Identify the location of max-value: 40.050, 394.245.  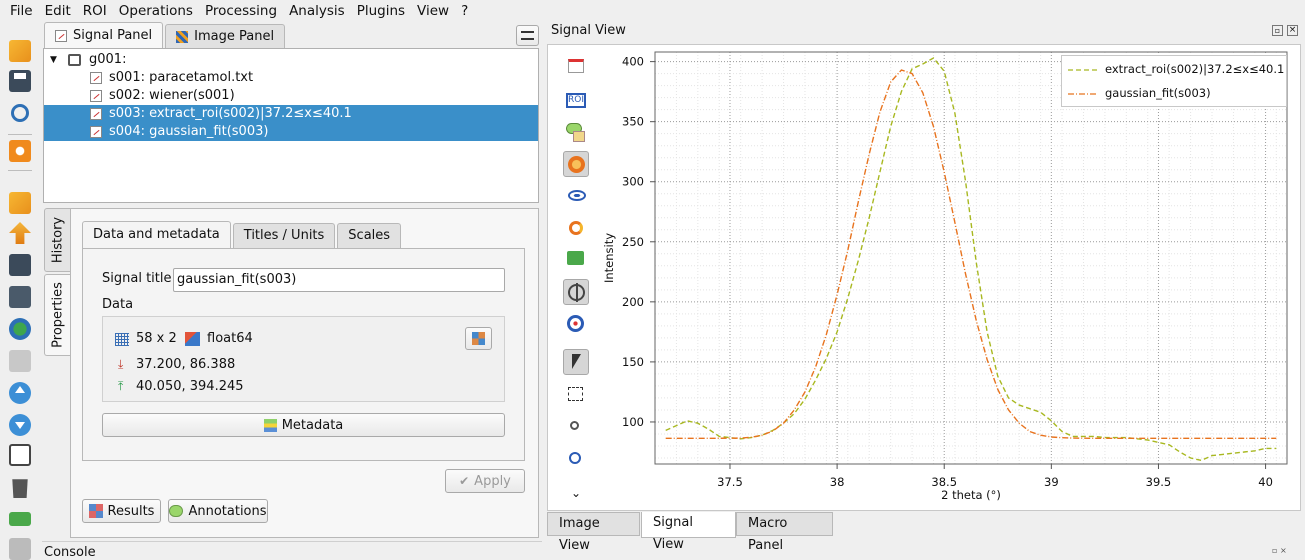
(190, 386).